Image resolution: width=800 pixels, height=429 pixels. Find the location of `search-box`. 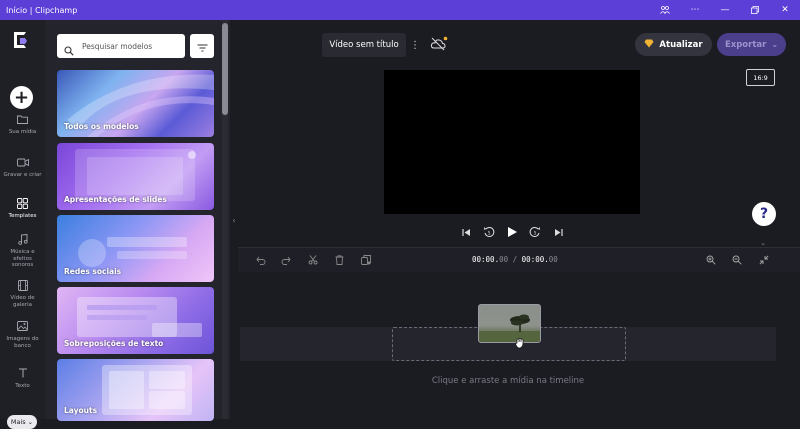

search-box is located at coordinates (121, 46).